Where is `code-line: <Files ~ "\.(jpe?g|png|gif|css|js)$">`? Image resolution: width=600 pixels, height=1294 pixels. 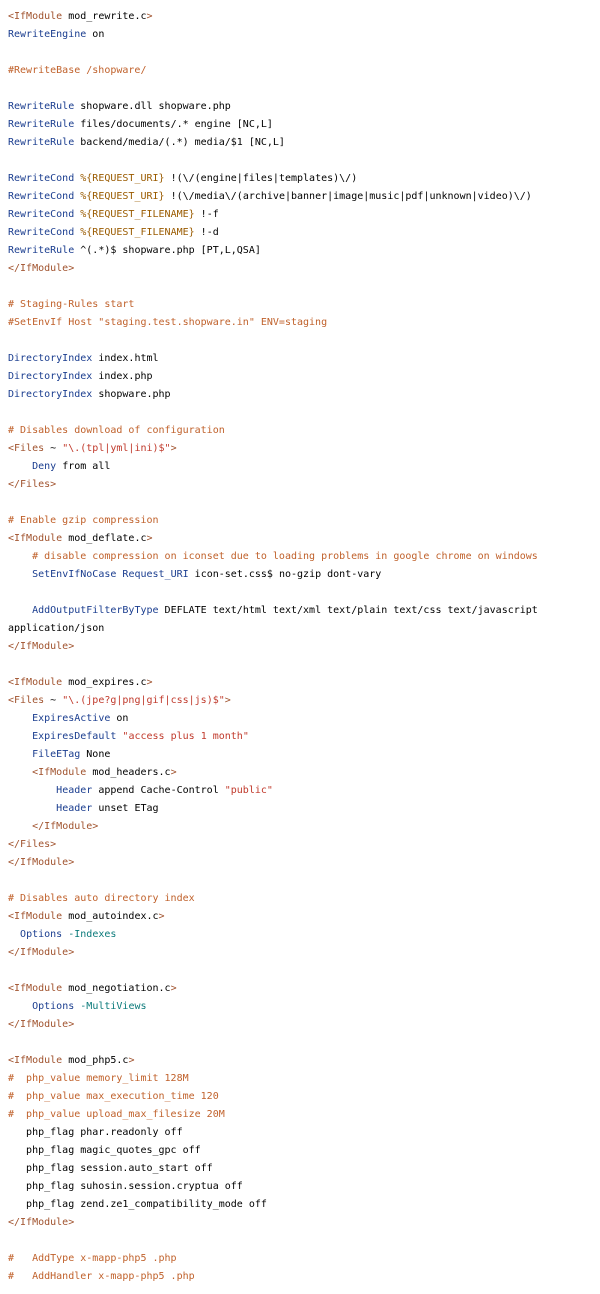 code-line: <Files ~ "\.(jpe?g|png|gif|css|js)$"> is located at coordinates (304, 701).